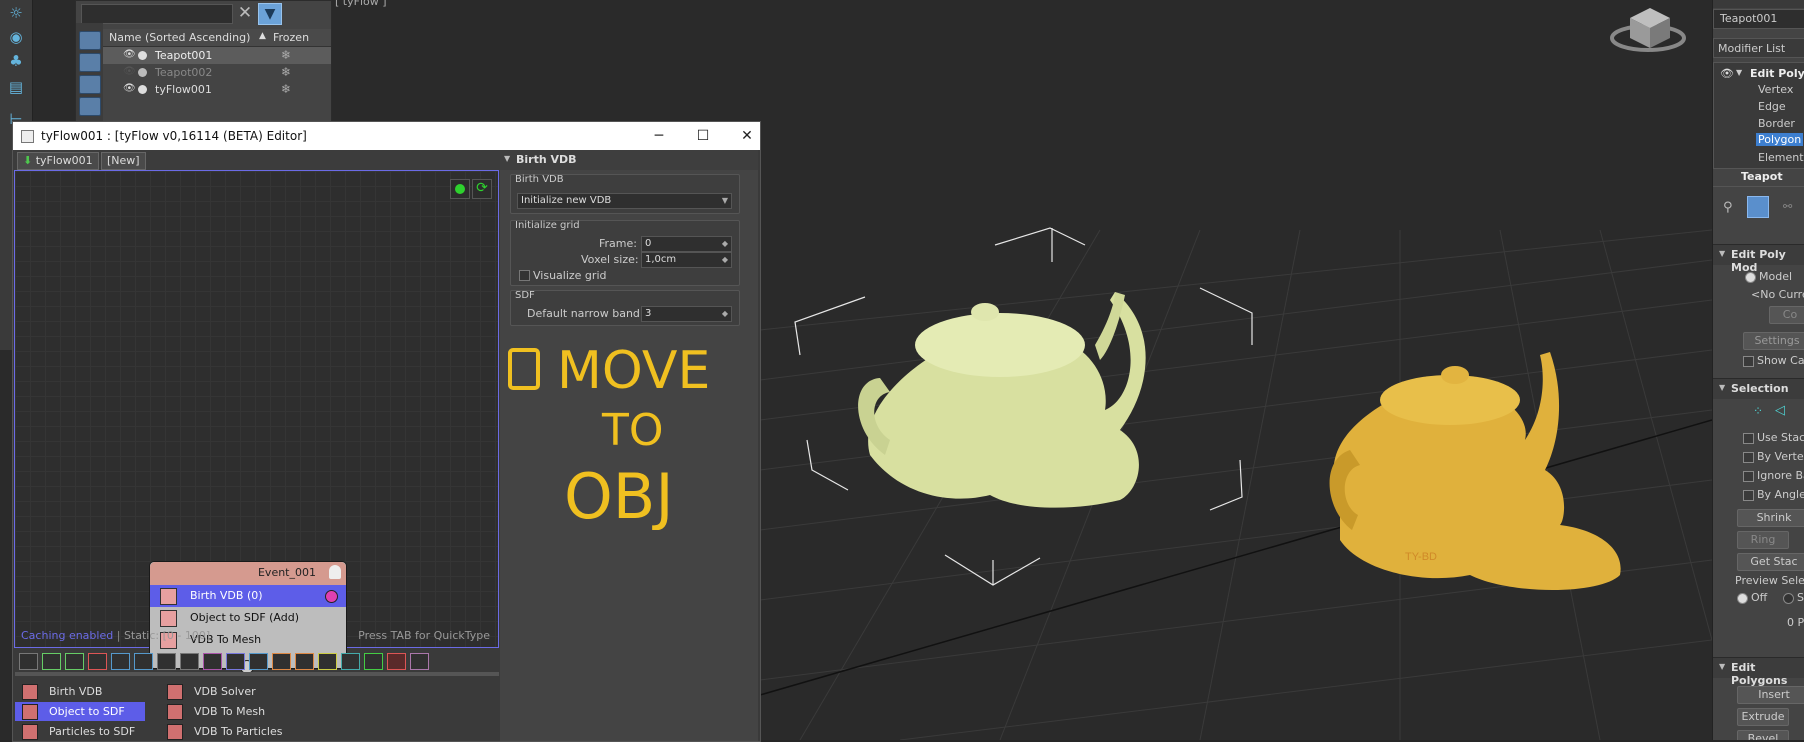 The width and height of the screenshot is (1804, 742). I want to click on display-shapes-icon, so click(90, 62).